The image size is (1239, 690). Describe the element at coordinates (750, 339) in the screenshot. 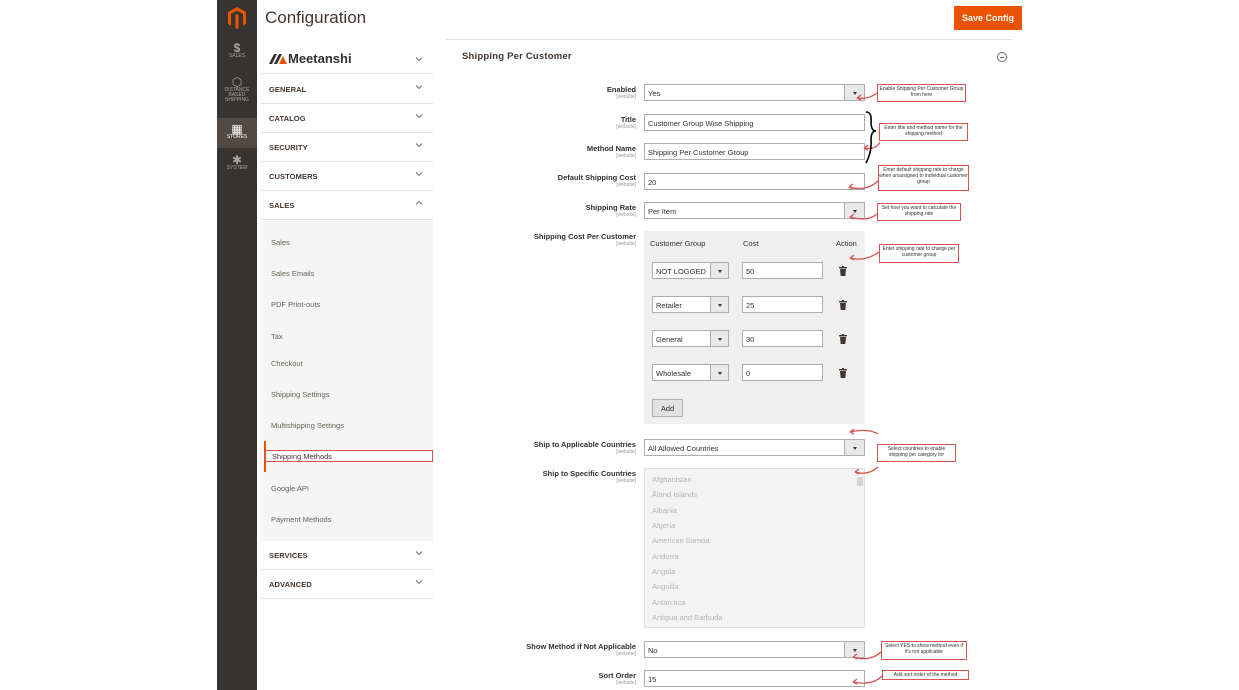

I see `input-value: 30` at that location.